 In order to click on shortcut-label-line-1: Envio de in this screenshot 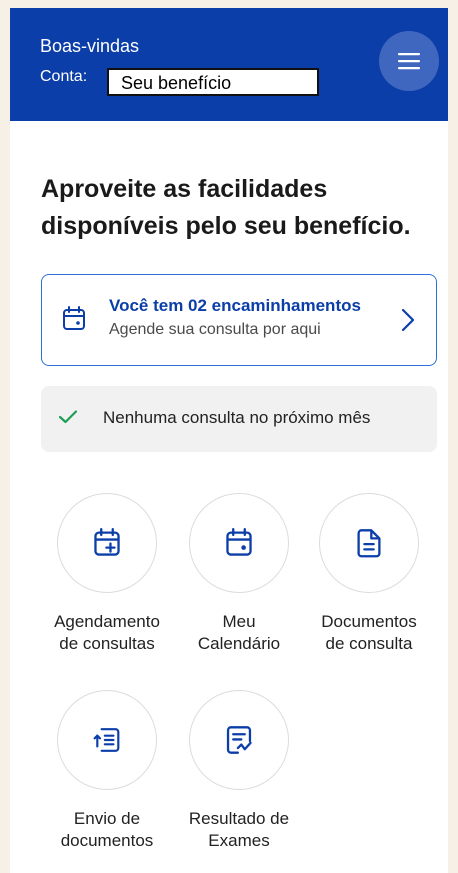, I will do `click(107, 818)`.